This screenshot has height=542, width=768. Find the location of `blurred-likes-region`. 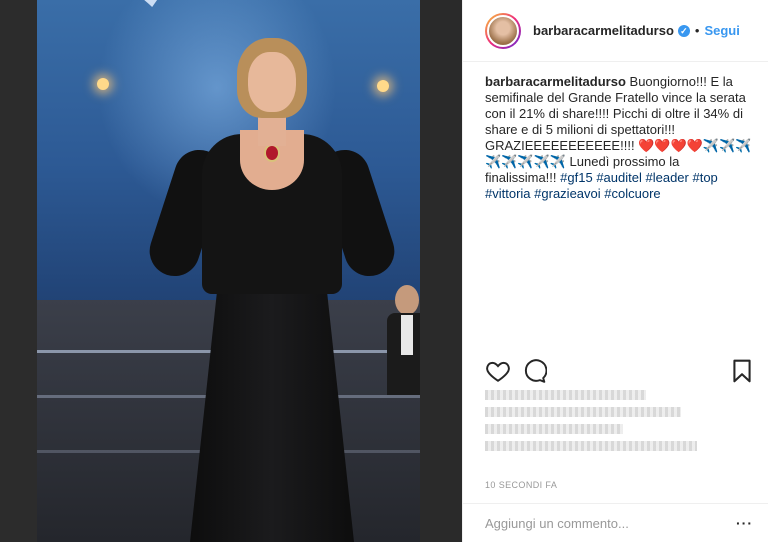

blurred-likes-region is located at coordinates (600, 430).